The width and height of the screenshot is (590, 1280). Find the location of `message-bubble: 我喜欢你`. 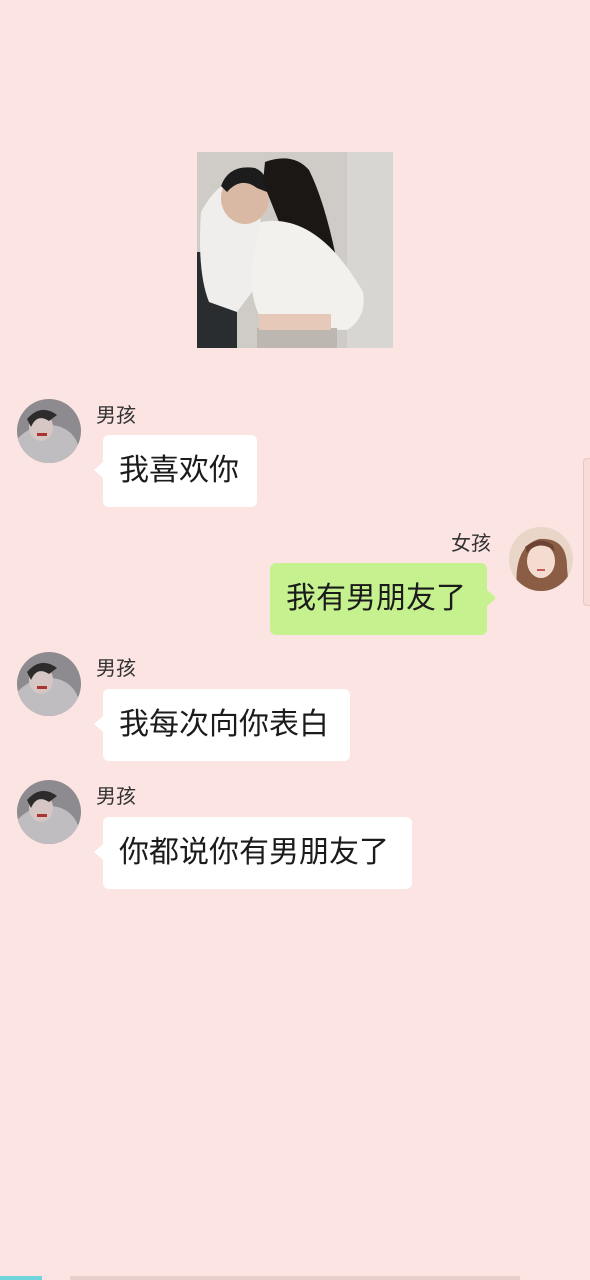

message-bubble: 我喜欢你 is located at coordinates (175, 471).